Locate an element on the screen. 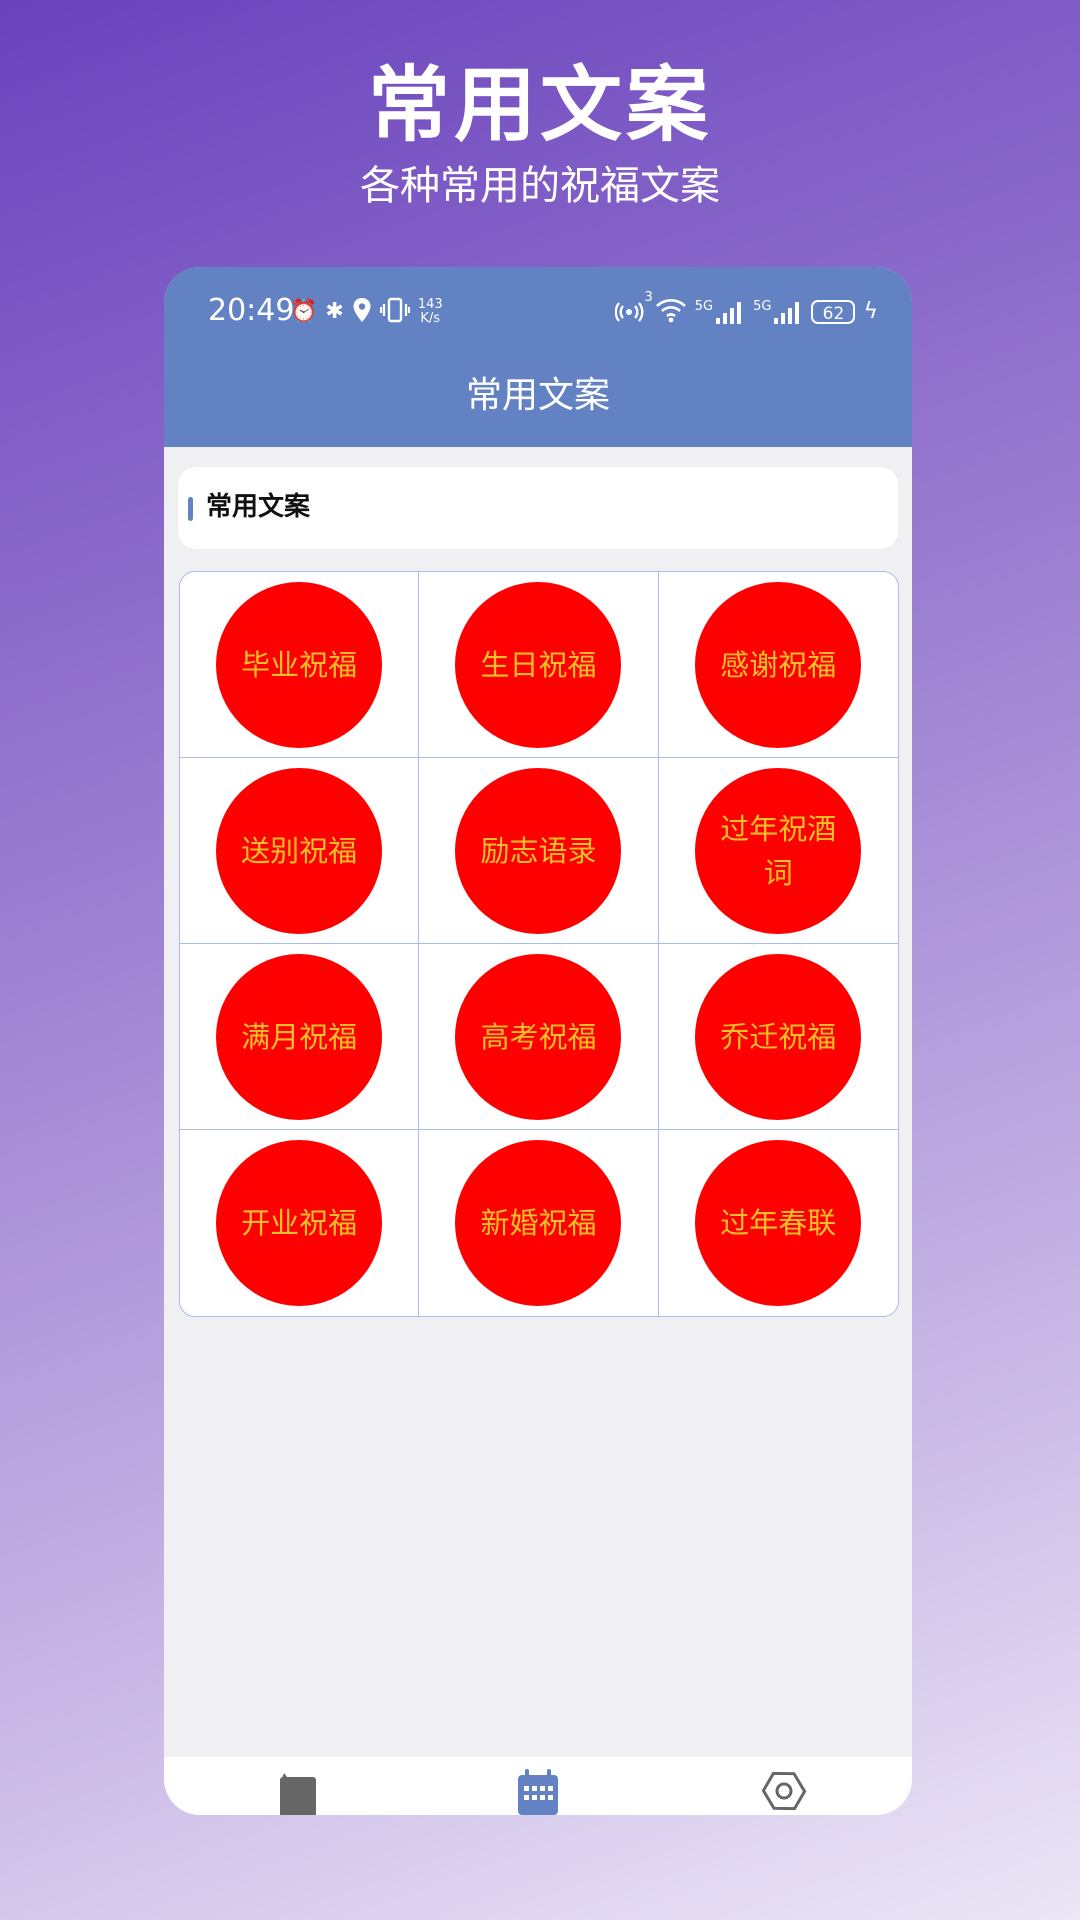 The width and height of the screenshot is (1080, 1920). category-button: 生日祝福 is located at coordinates (538, 664).